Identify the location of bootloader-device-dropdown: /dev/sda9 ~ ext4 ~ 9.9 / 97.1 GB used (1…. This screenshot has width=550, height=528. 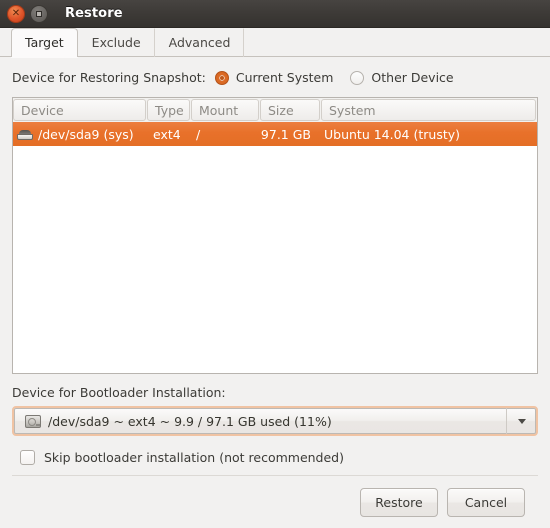
(275, 421).